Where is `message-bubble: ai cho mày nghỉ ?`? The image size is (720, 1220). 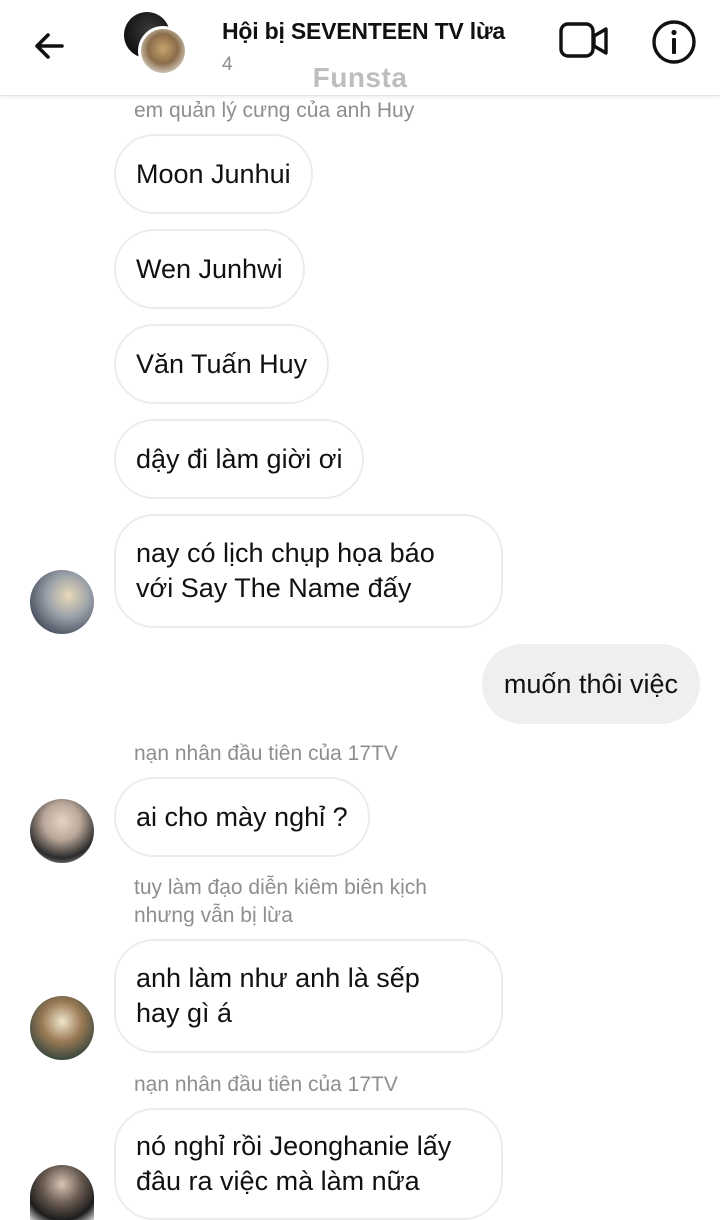
message-bubble: ai cho mày nghỉ ? is located at coordinates (242, 817).